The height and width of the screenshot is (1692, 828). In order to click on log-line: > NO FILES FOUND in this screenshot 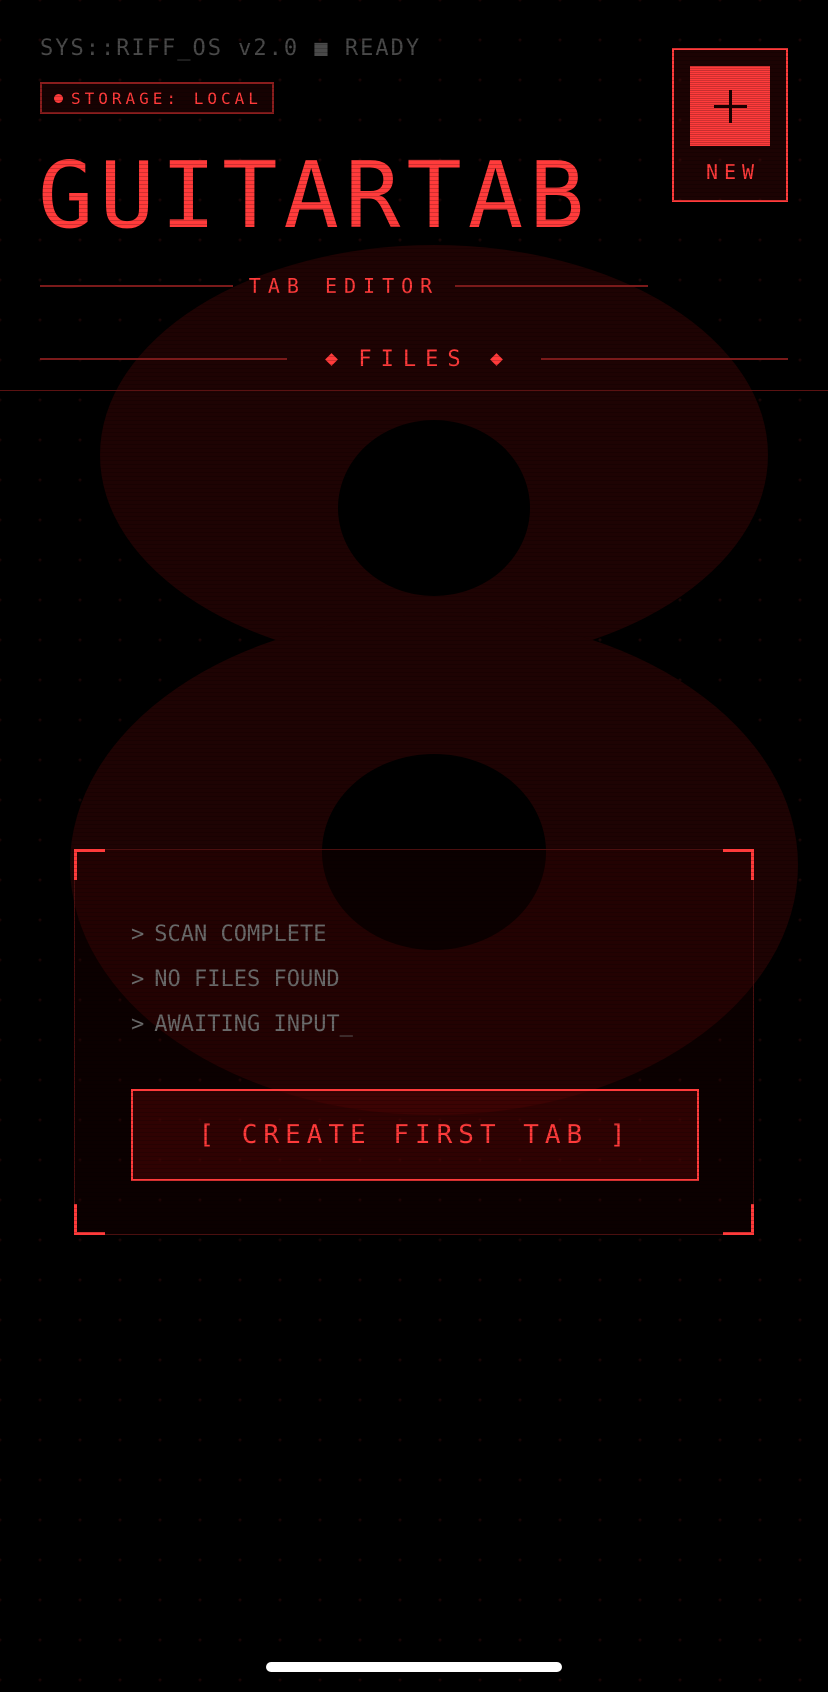, I will do `click(242, 979)`.